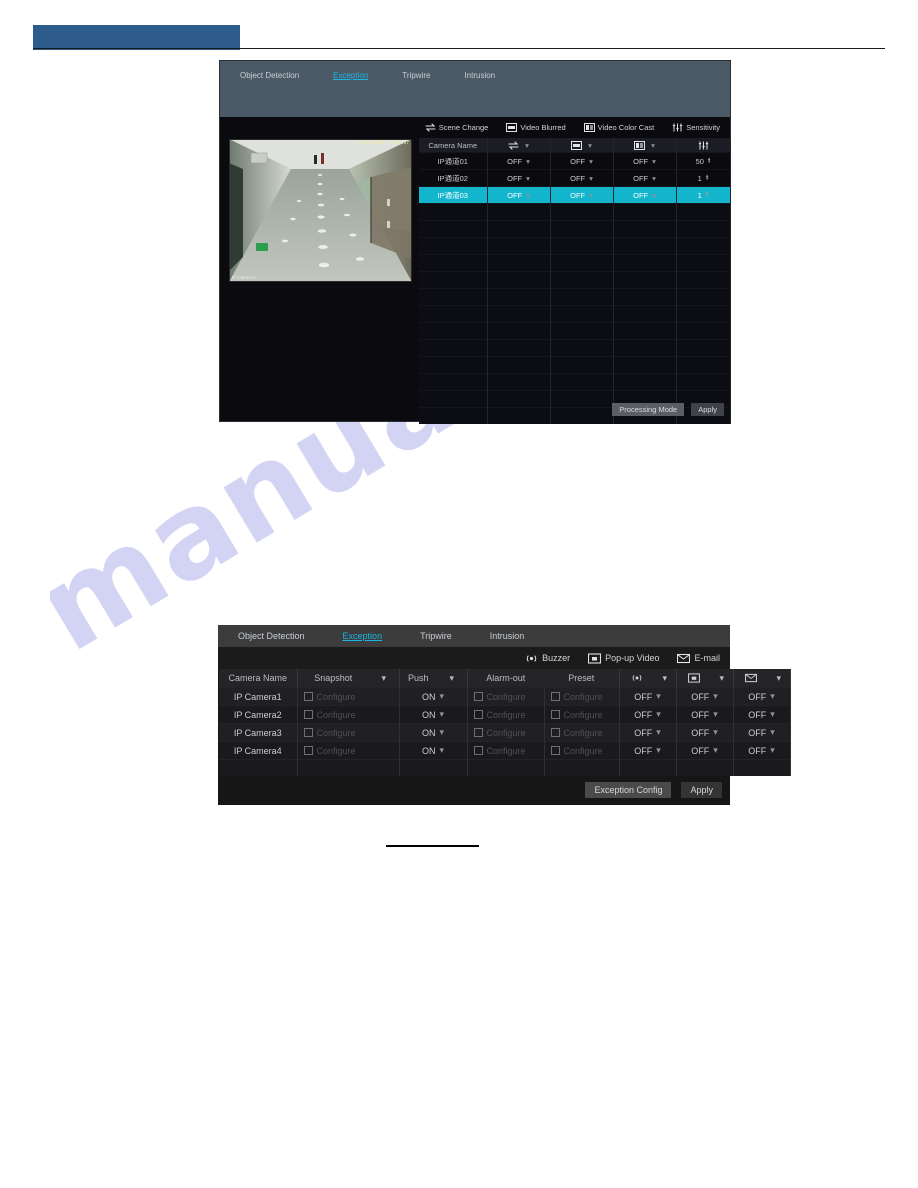  I want to click on col-header-snapshot-dropdown: ▾, so click(384, 678).